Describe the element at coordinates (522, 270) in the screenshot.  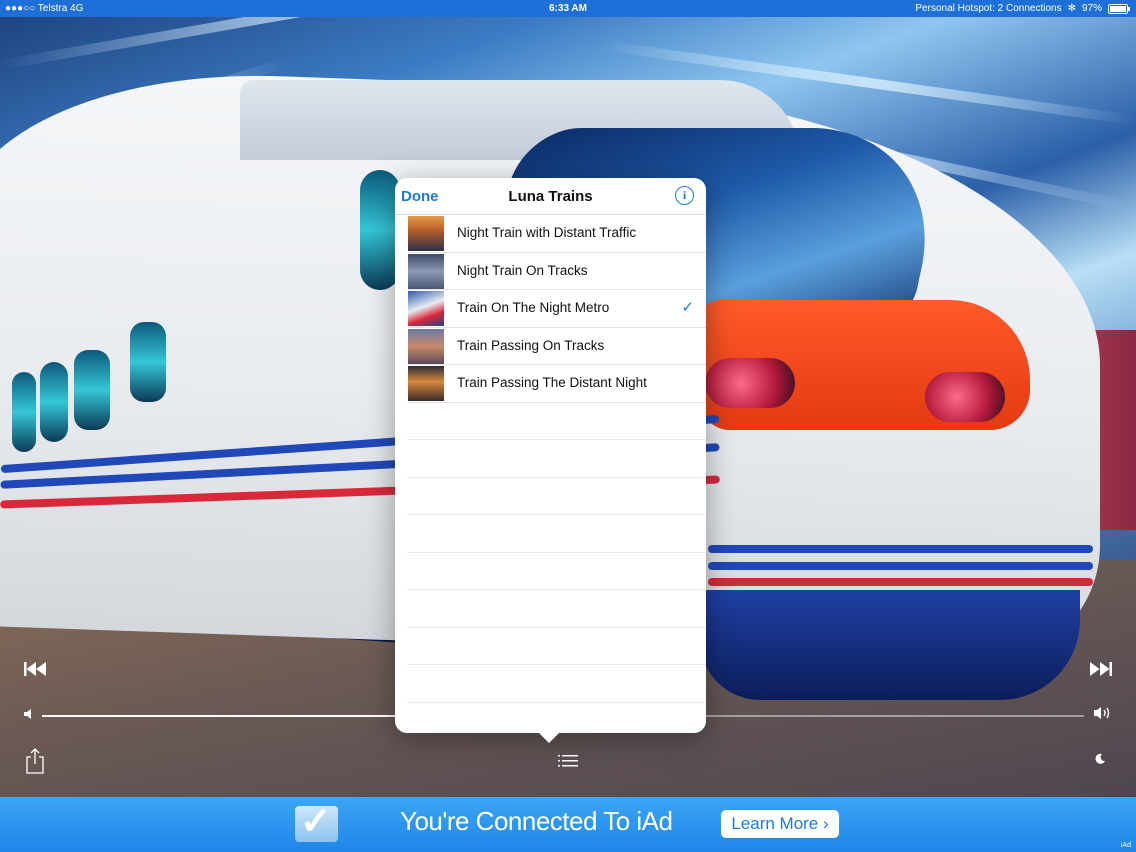
I see `track-title: Night Train On Tracks` at that location.